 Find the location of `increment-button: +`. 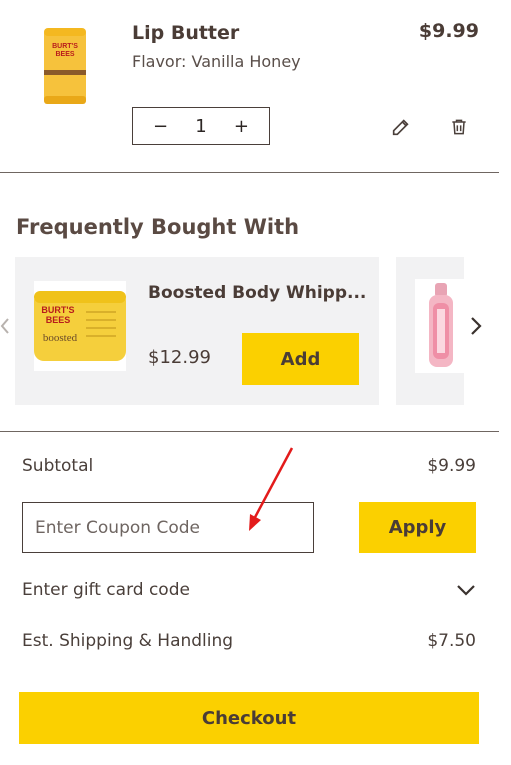

increment-button: + is located at coordinates (241, 126).